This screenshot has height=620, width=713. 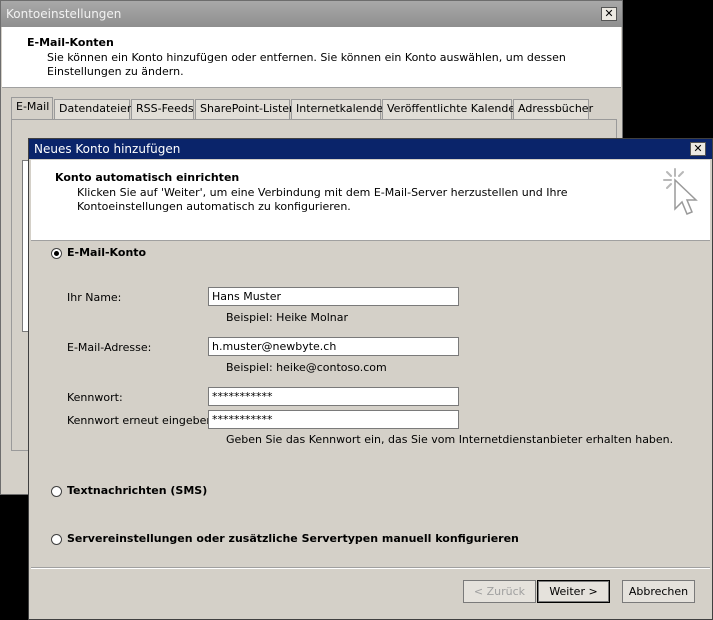 I want to click on sms-option: Textnachrichten (SMS), so click(x=129, y=490).